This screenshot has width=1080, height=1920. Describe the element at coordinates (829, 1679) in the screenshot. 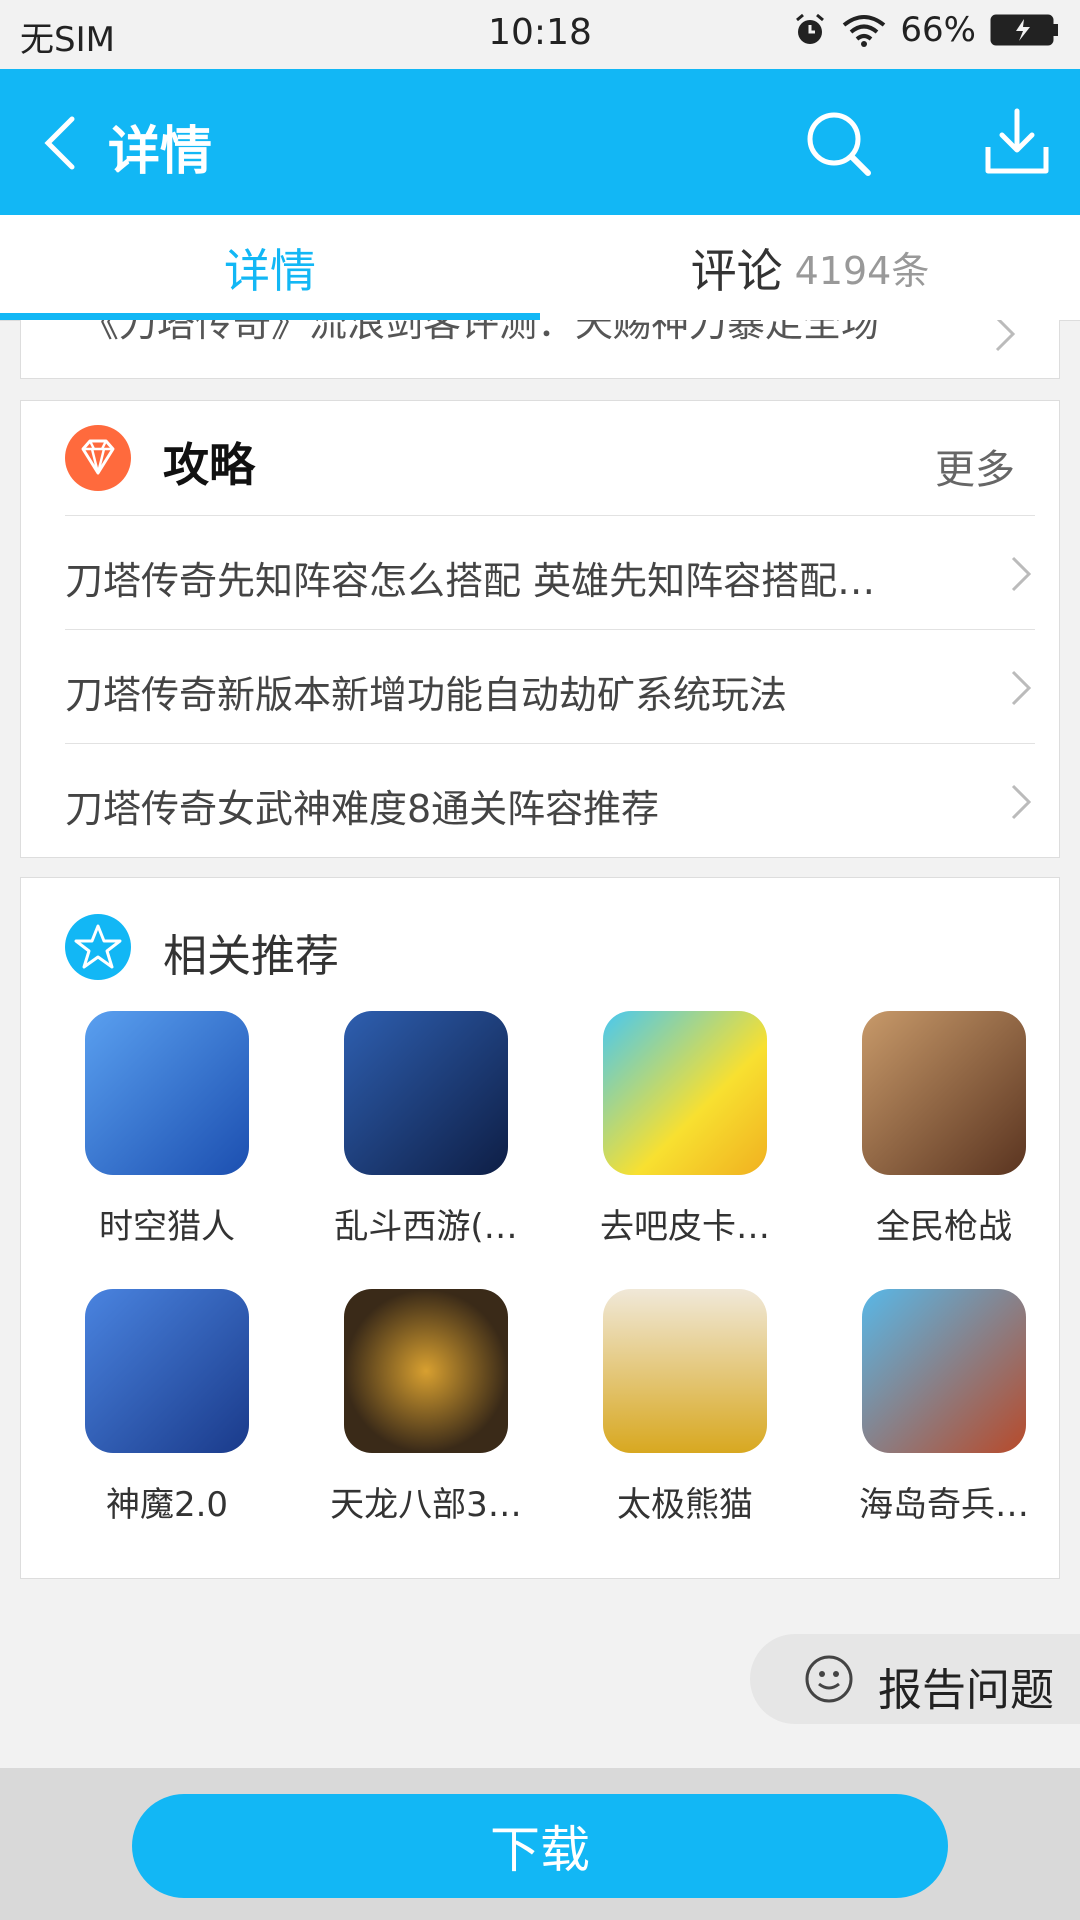

I see `smiley-icon` at that location.